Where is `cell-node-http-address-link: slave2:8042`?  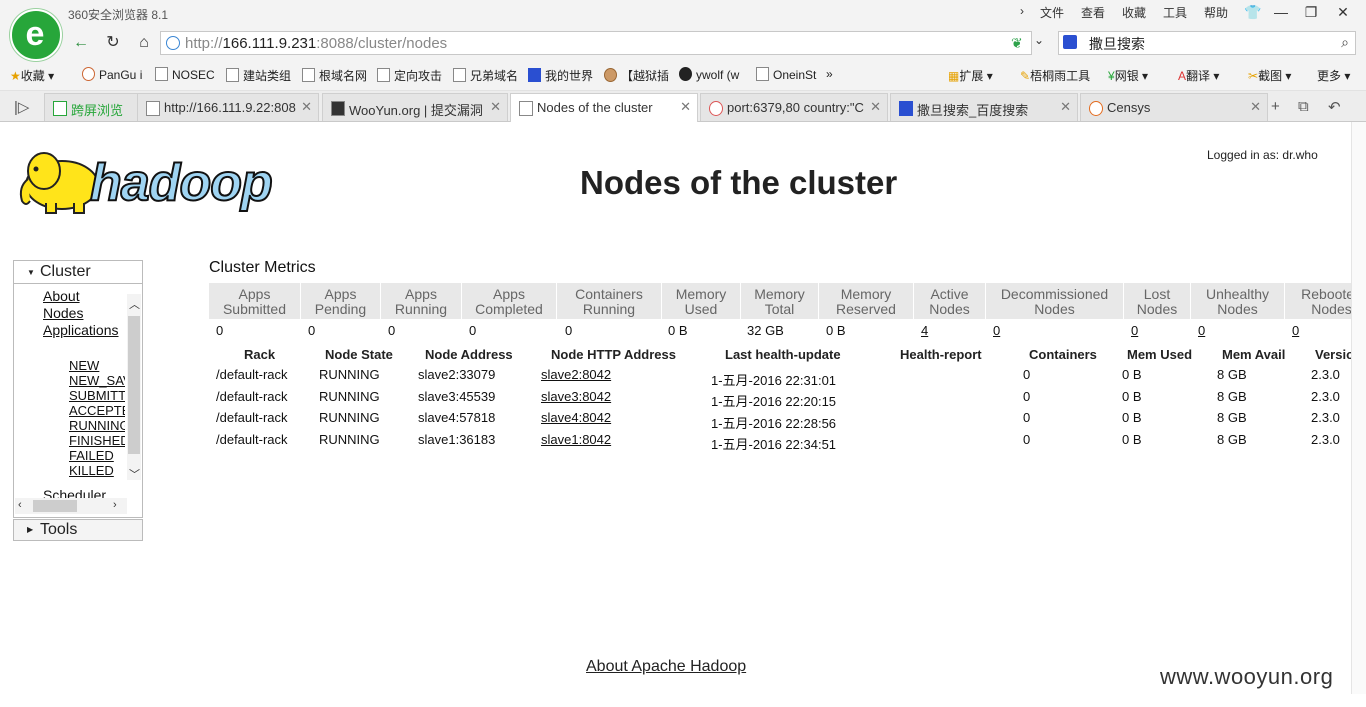
cell-node-http-address-link: slave2:8042 is located at coordinates (576, 374).